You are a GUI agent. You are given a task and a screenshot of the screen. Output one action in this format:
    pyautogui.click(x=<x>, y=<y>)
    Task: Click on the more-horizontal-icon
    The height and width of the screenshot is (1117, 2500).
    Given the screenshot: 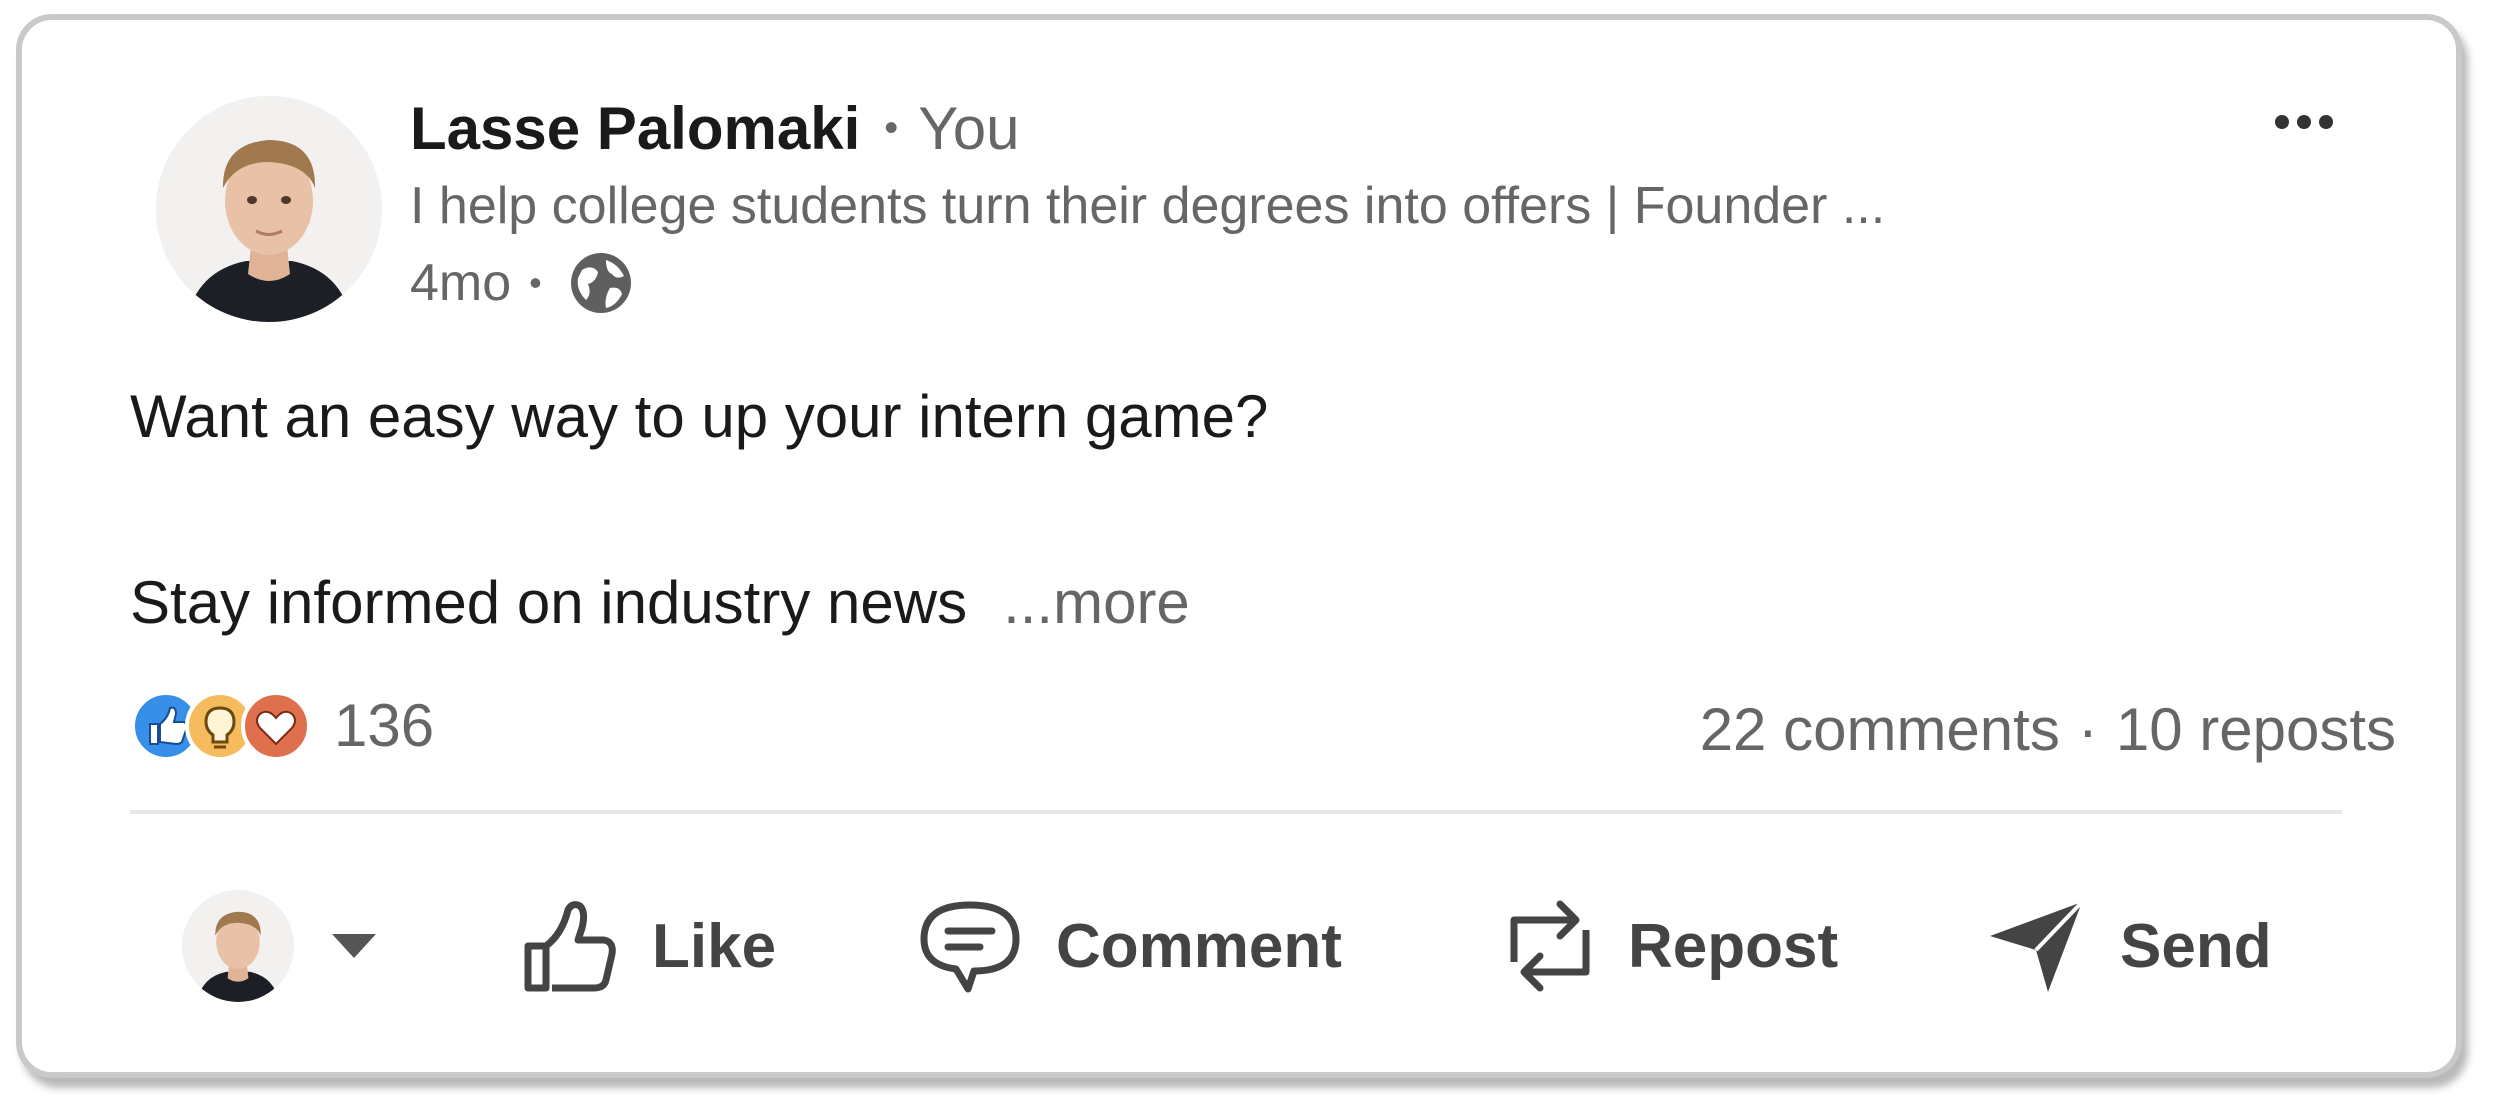 What is the action you would take?
    pyautogui.click(x=2304, y=122)
    